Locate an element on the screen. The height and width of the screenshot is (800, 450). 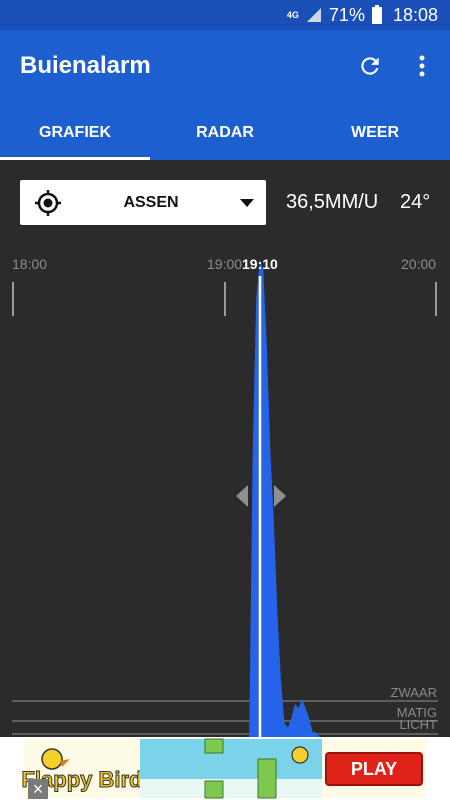
play-button: PLAY is located at coordinates (374, 769).